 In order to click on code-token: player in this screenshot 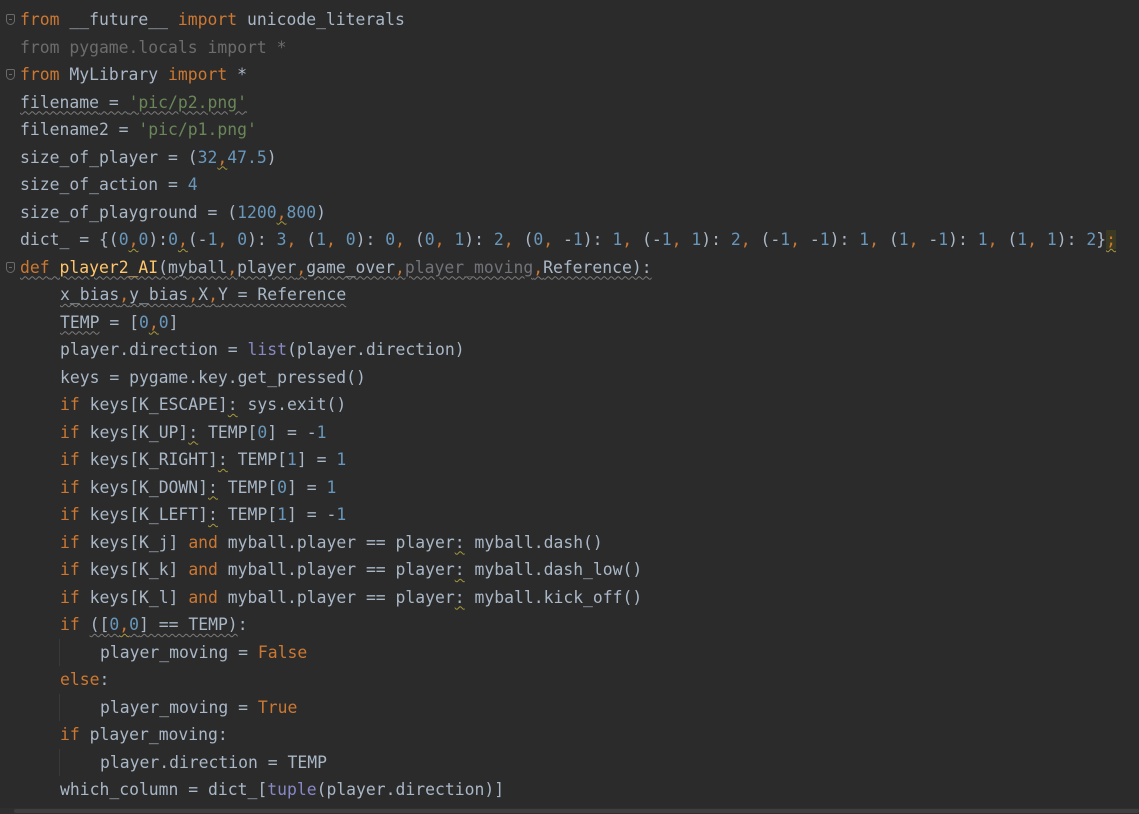, I will do `click(267, 267)`.